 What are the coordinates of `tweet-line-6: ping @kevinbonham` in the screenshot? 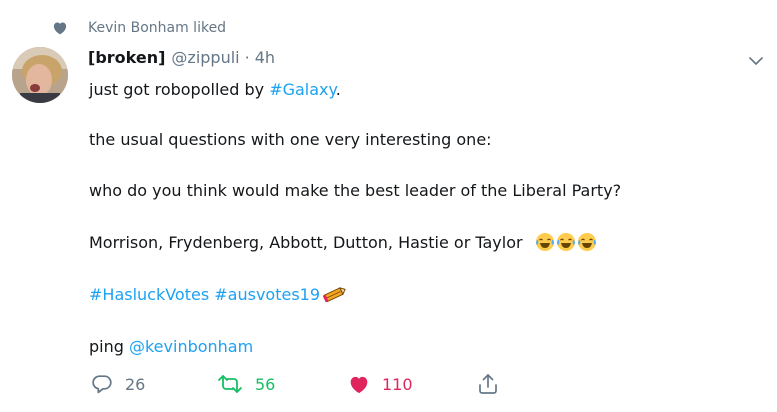 It's located at (171, 347).